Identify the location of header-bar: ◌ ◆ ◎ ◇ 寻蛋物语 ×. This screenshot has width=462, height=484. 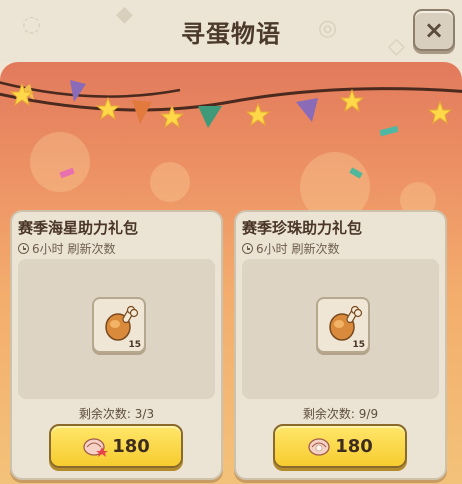
(231, 31).